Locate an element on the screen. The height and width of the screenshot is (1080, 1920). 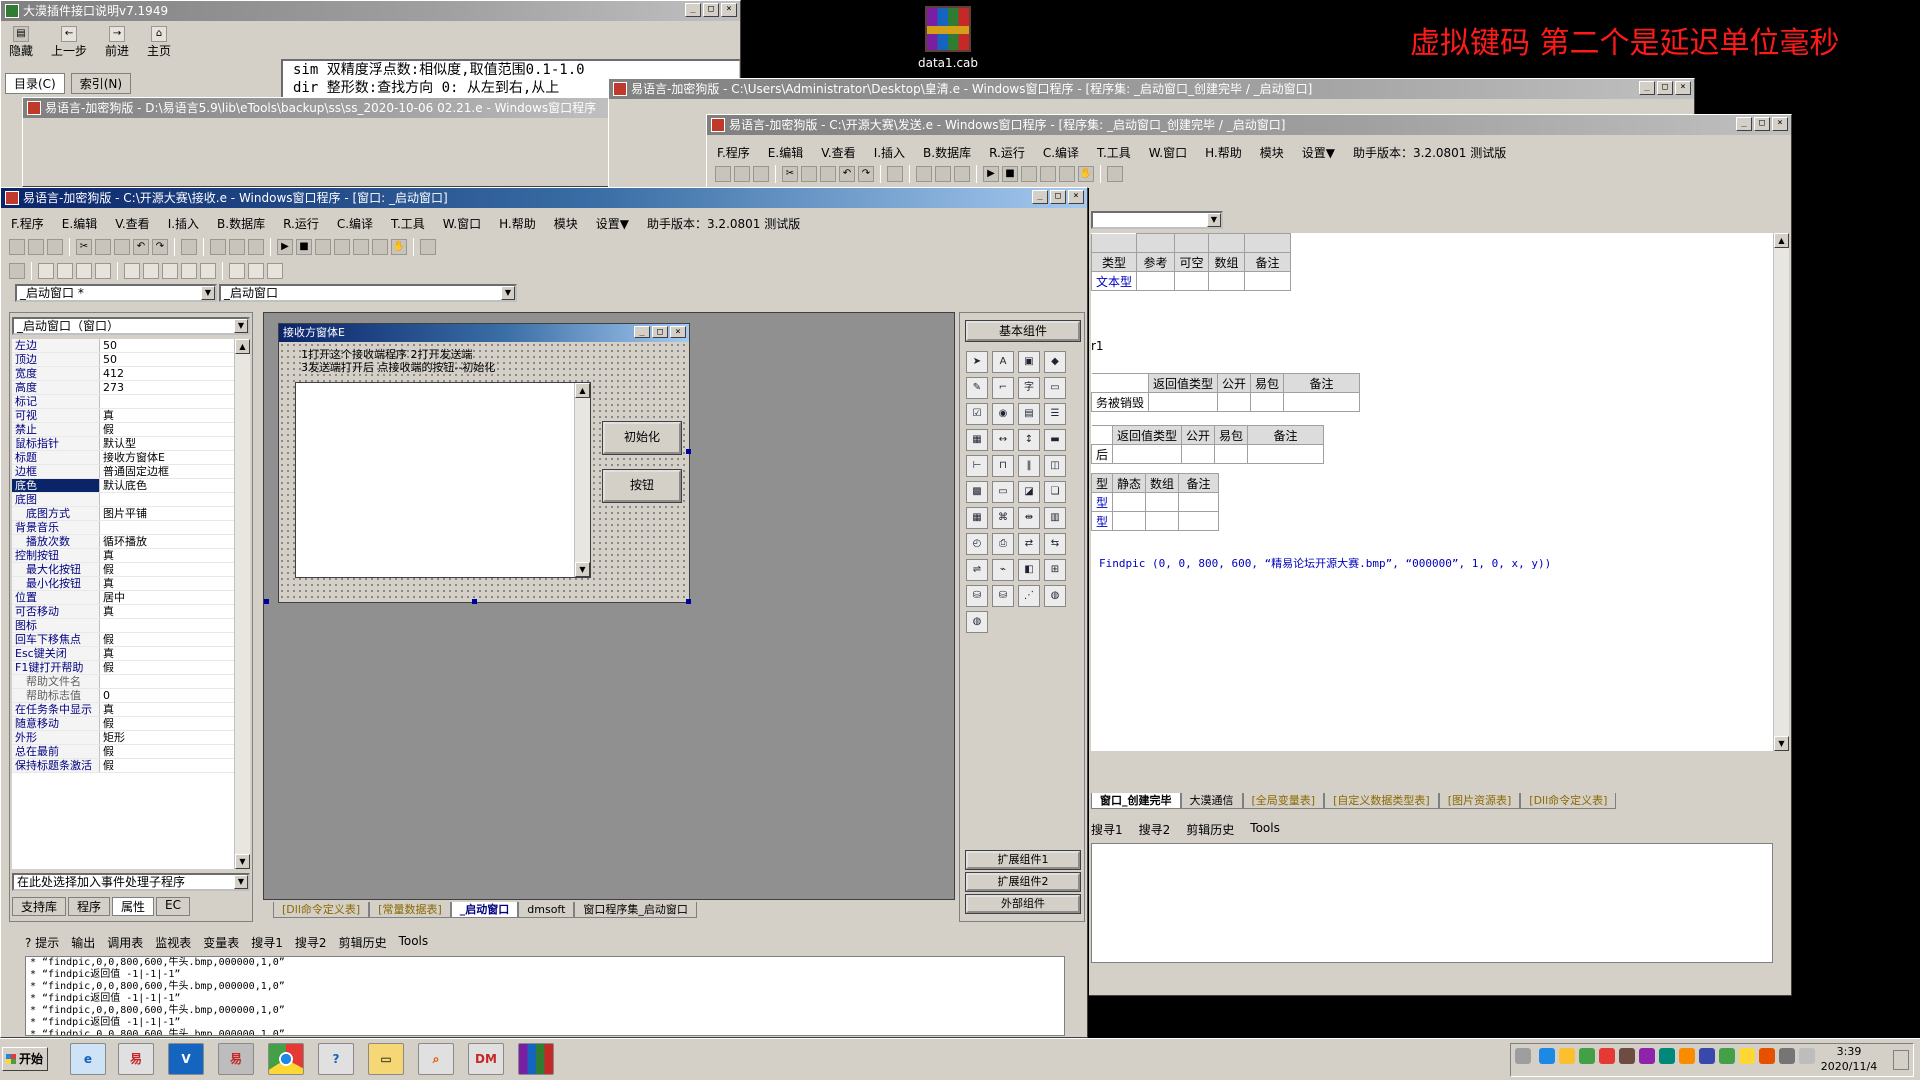
slider-icon: ⊢ is located at coordinates (977, 466).